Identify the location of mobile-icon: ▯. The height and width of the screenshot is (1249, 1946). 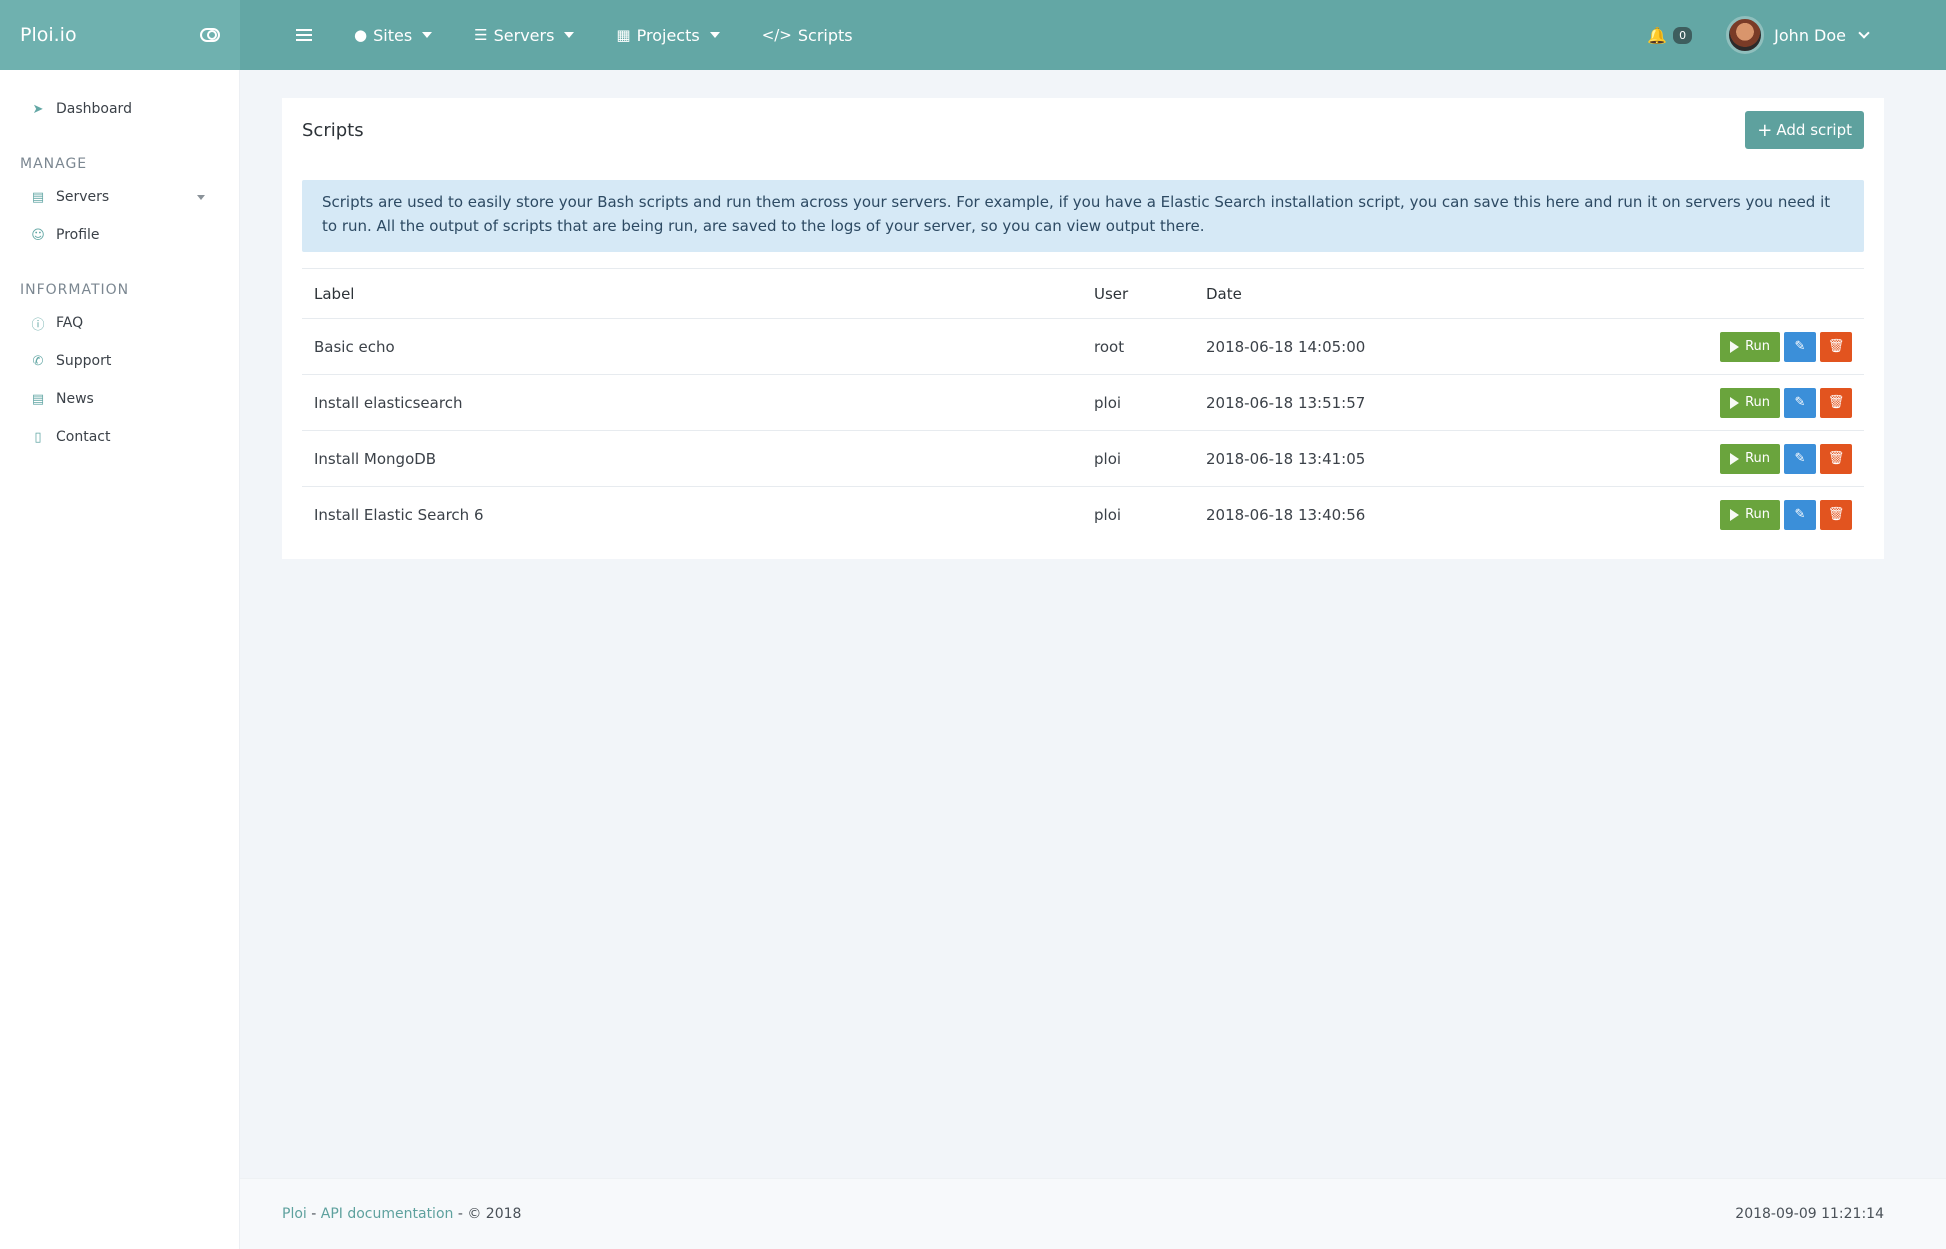
(38, 437).